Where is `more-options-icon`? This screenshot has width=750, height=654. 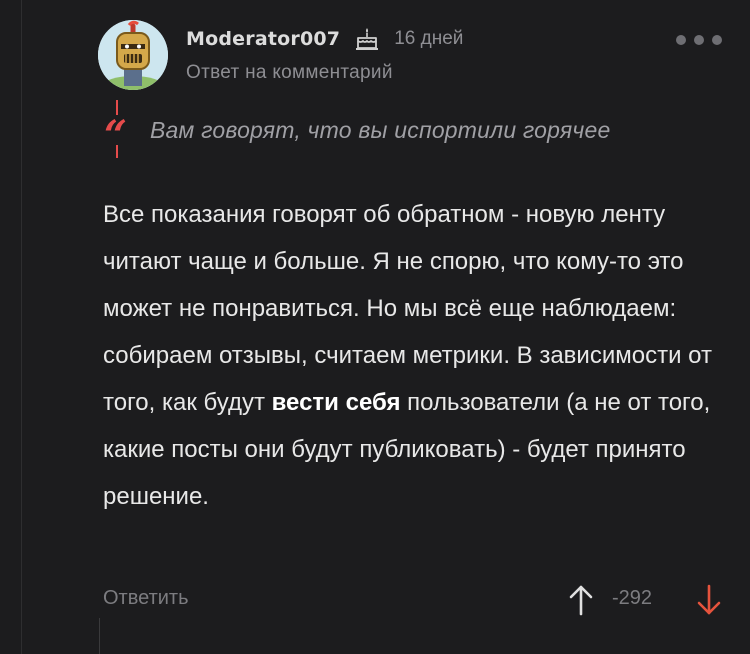 more-options-icon is located at coordinates (699, 40).